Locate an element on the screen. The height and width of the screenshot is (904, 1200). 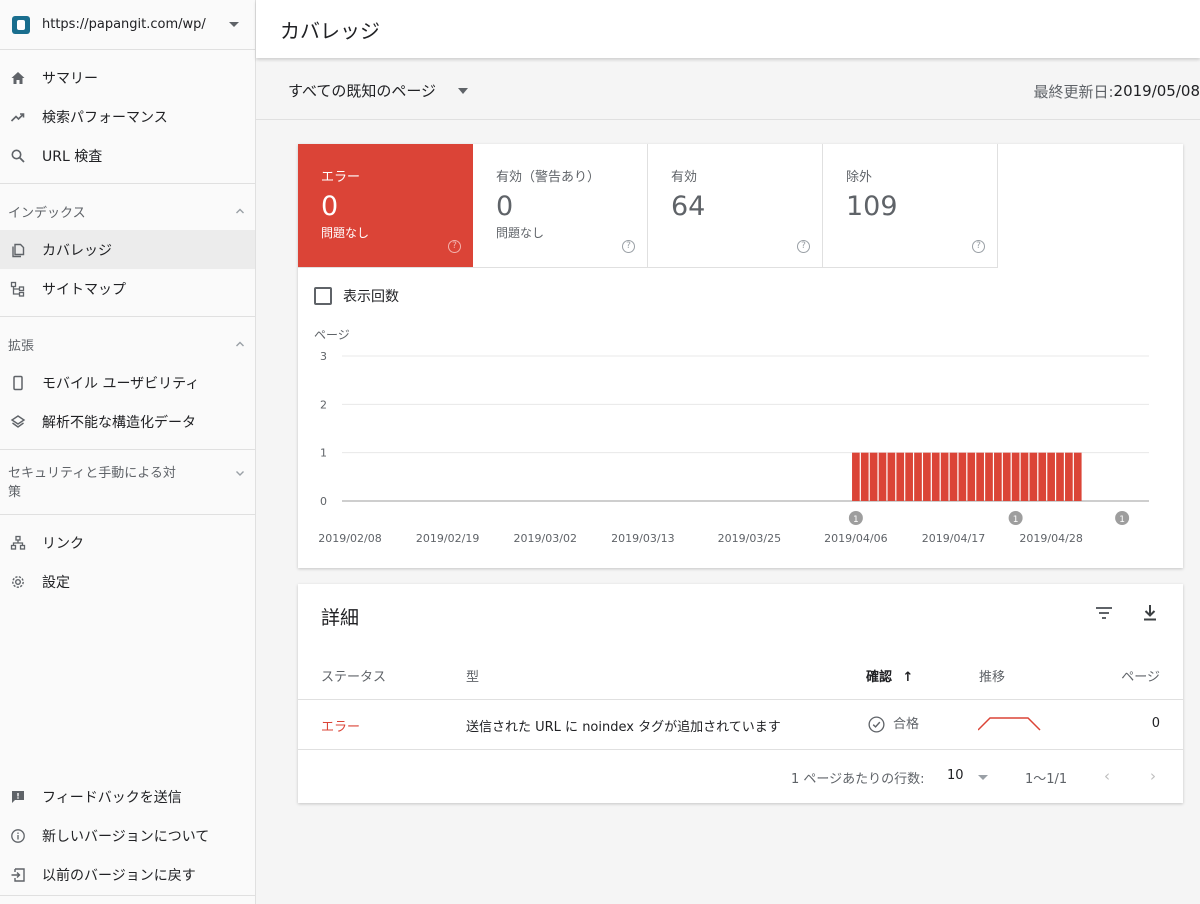
nav-item-old-version: 以前のバージョンに戻す is located at coordinates (128, 874).